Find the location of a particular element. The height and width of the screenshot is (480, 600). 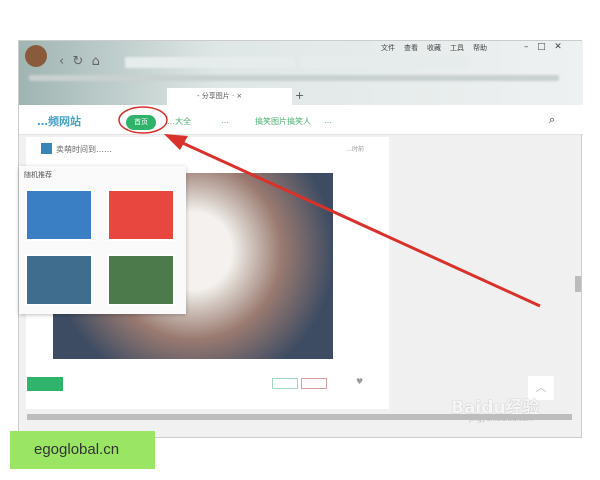

annotation-circle is located at coordinates (143, 120).